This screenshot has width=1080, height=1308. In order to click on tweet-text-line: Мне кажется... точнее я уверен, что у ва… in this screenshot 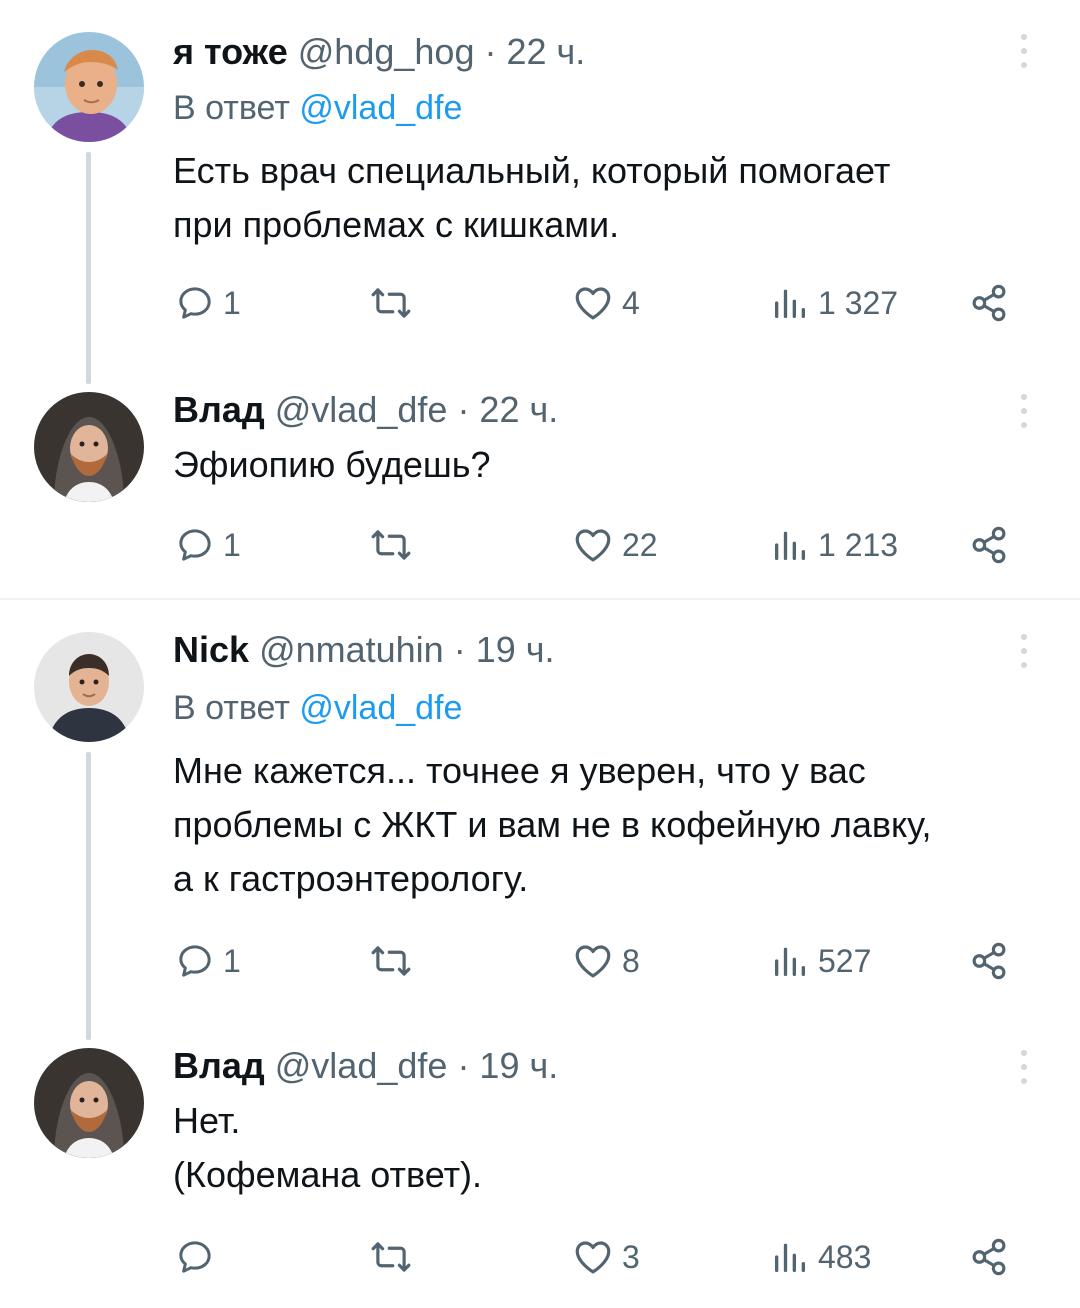, I will do `click(519, 770)`.